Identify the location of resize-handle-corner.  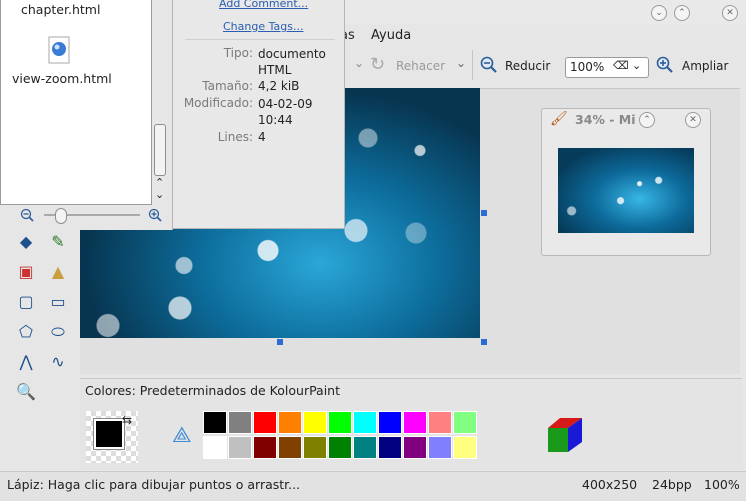
(484, 342).